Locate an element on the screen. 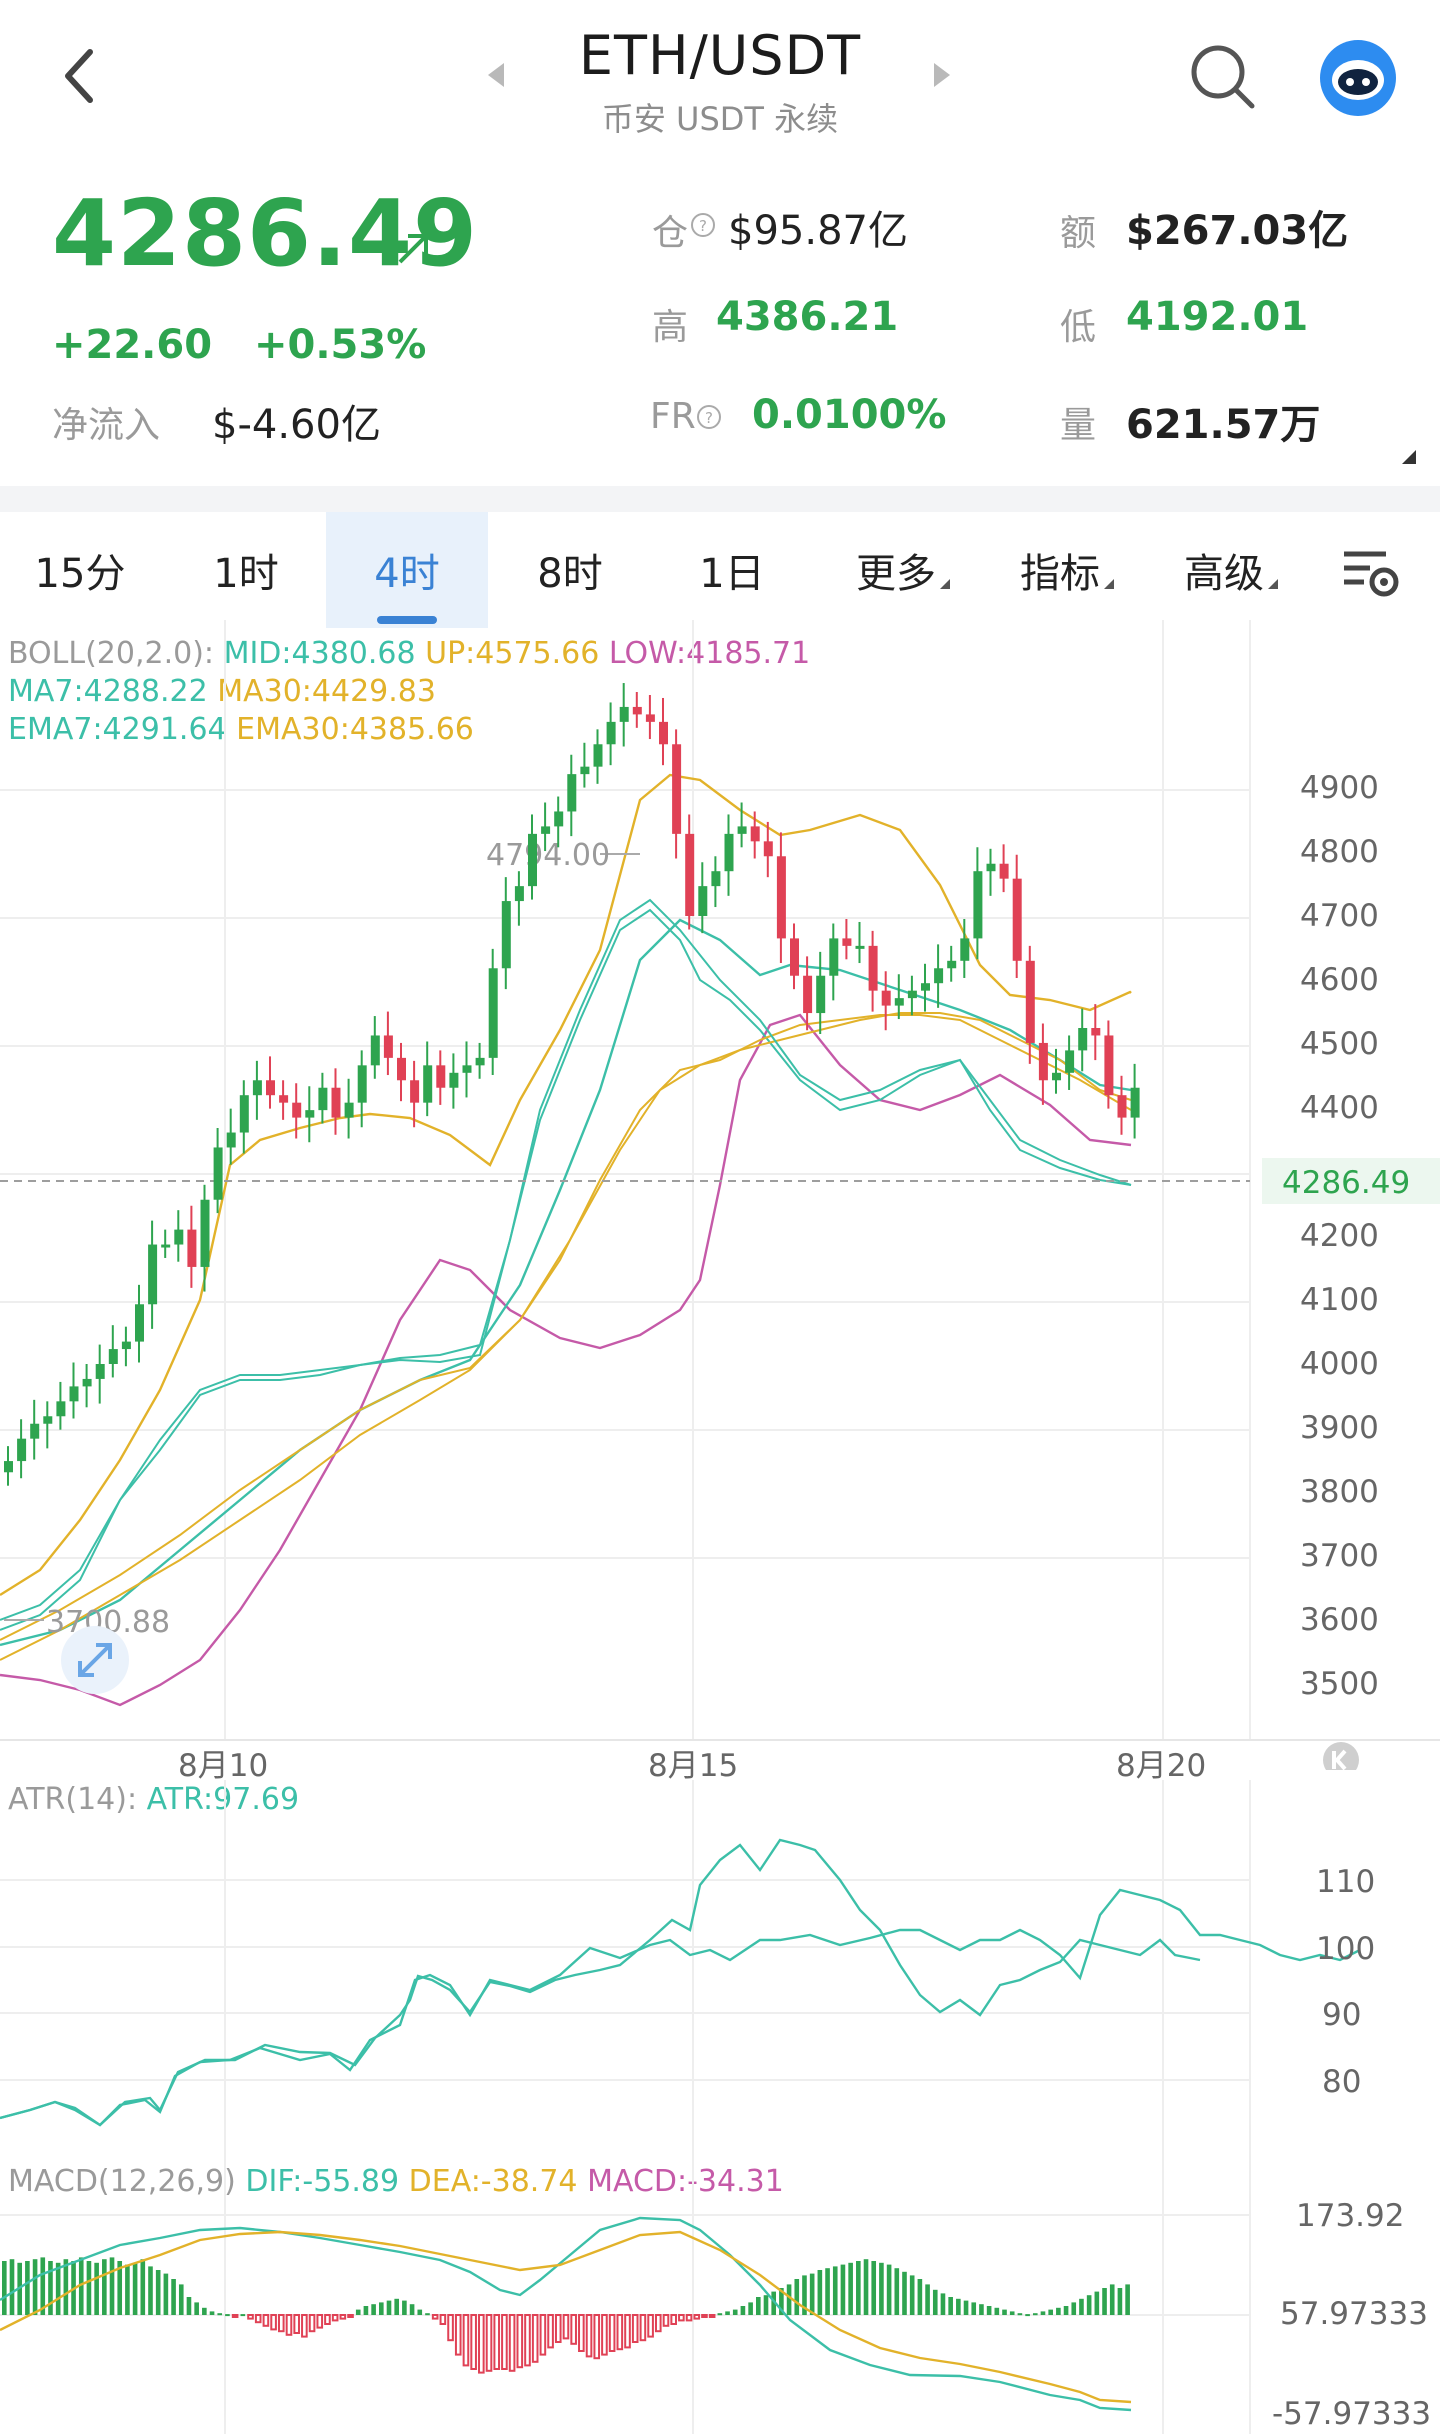 The width and height of the screenshot is (1440, 2434). y-tick: 4400 is located at coordinates (1339, 1108).